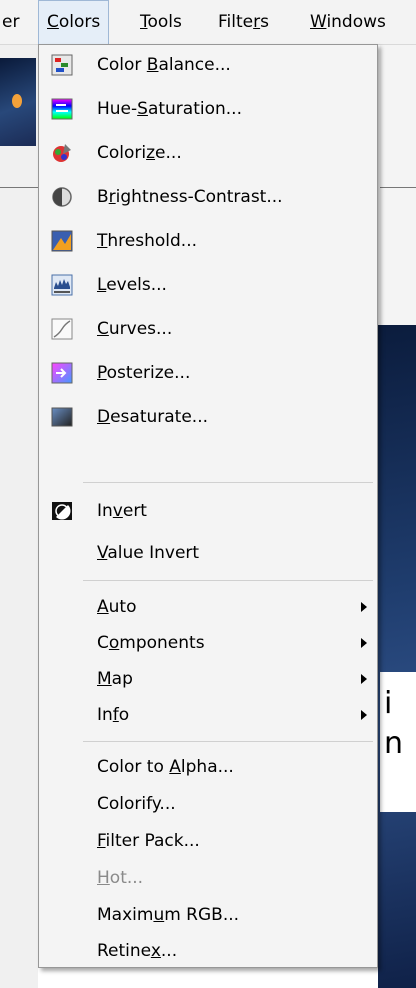 The height and width of the screenshot is (988, 416). Describe the element at coordinates (62, 241) in the screenshot. I see `threshold-icon` at that location.